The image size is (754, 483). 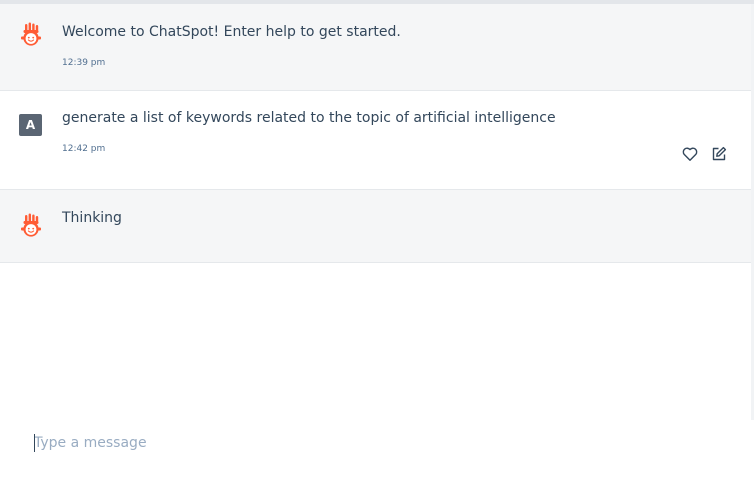 What do you see at coordinates (84, 149) in the screenshot?
I see `message-timestamp: 12:42 pm` at bounding box center [84, 149].